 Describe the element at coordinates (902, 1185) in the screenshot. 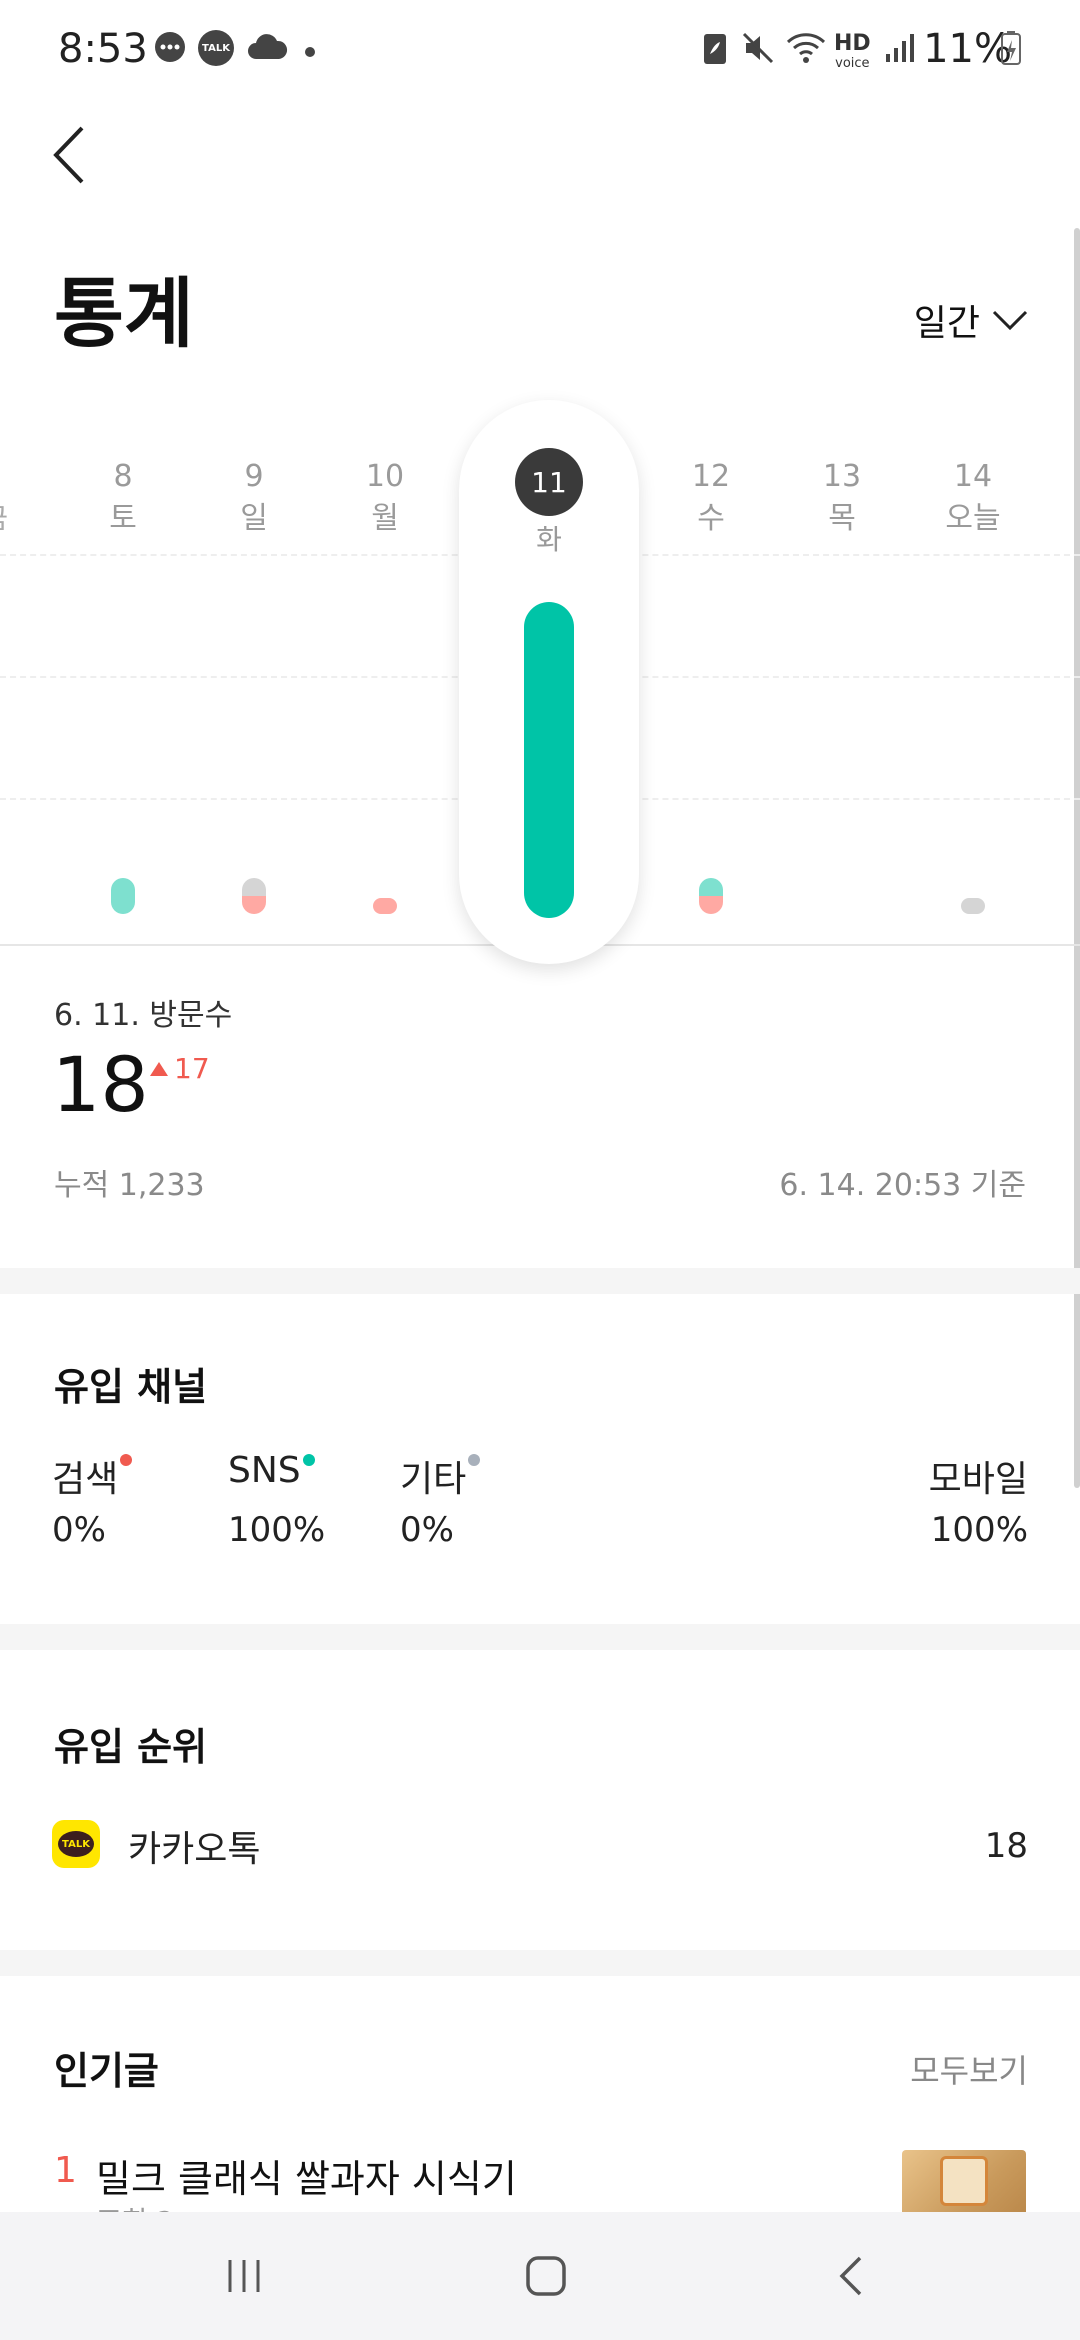

I see `stats-basis-time: 6. 14. 20:53 기준` at that location.